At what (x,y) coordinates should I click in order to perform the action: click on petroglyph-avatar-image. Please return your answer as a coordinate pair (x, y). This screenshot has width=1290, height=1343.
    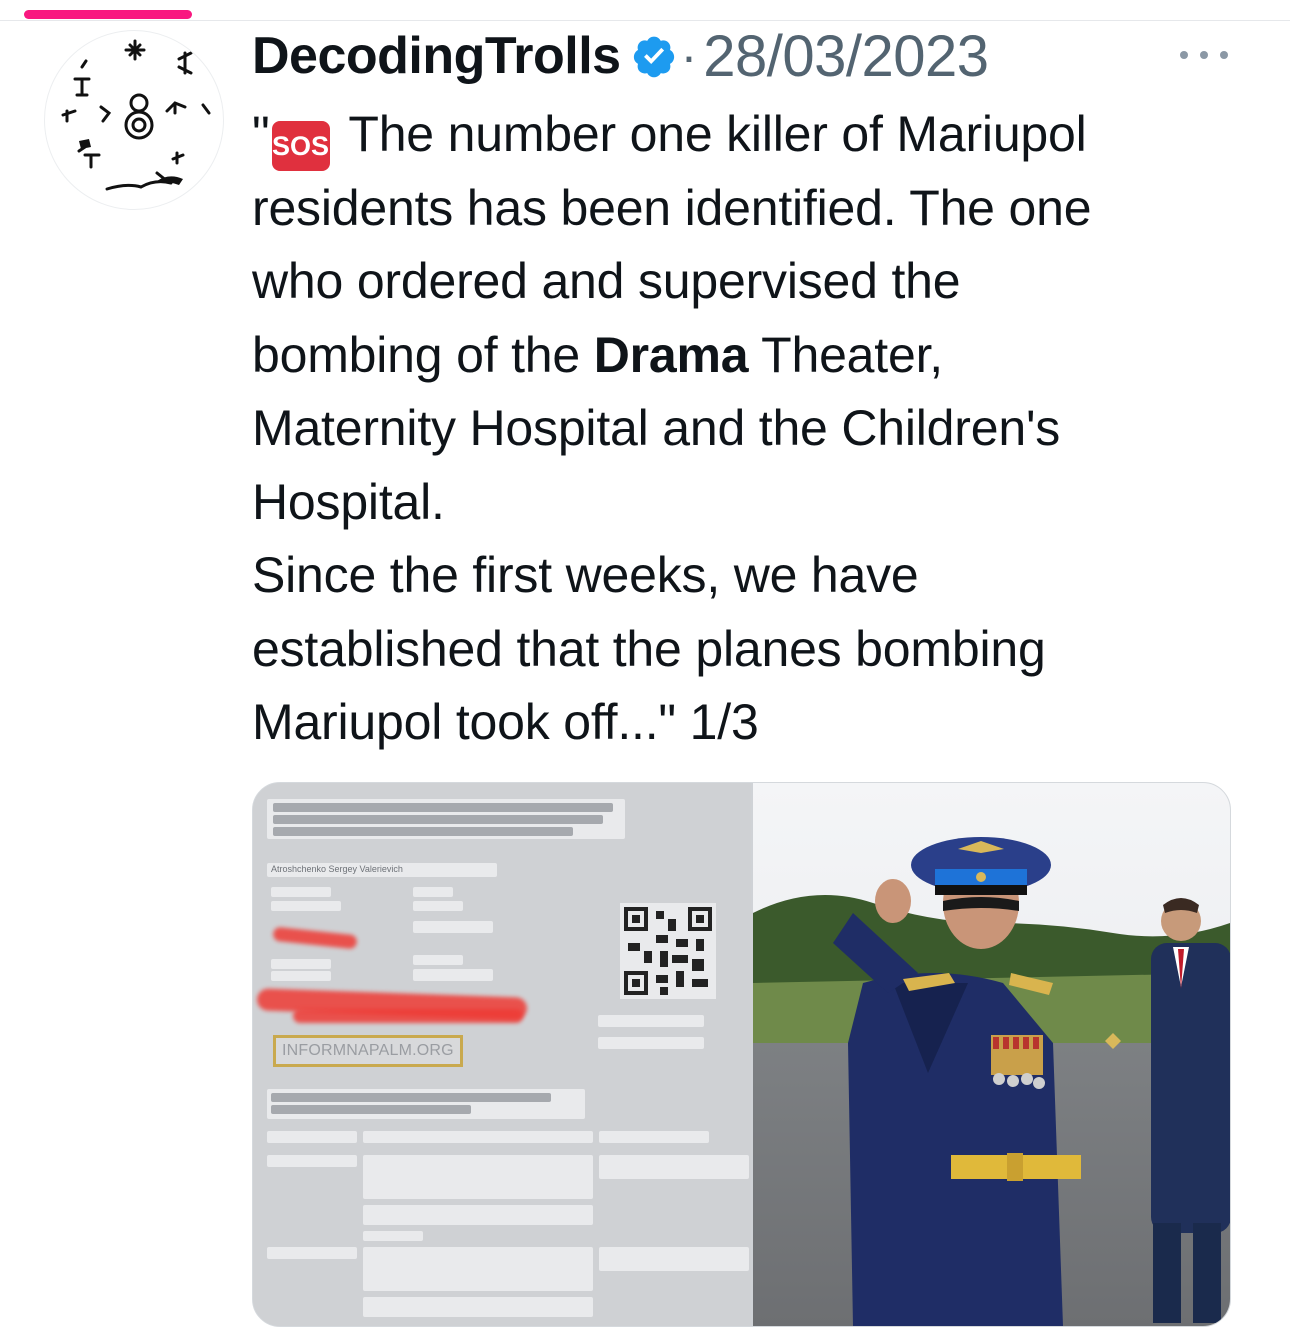
    Looking at the image, I should click on (136, 115).